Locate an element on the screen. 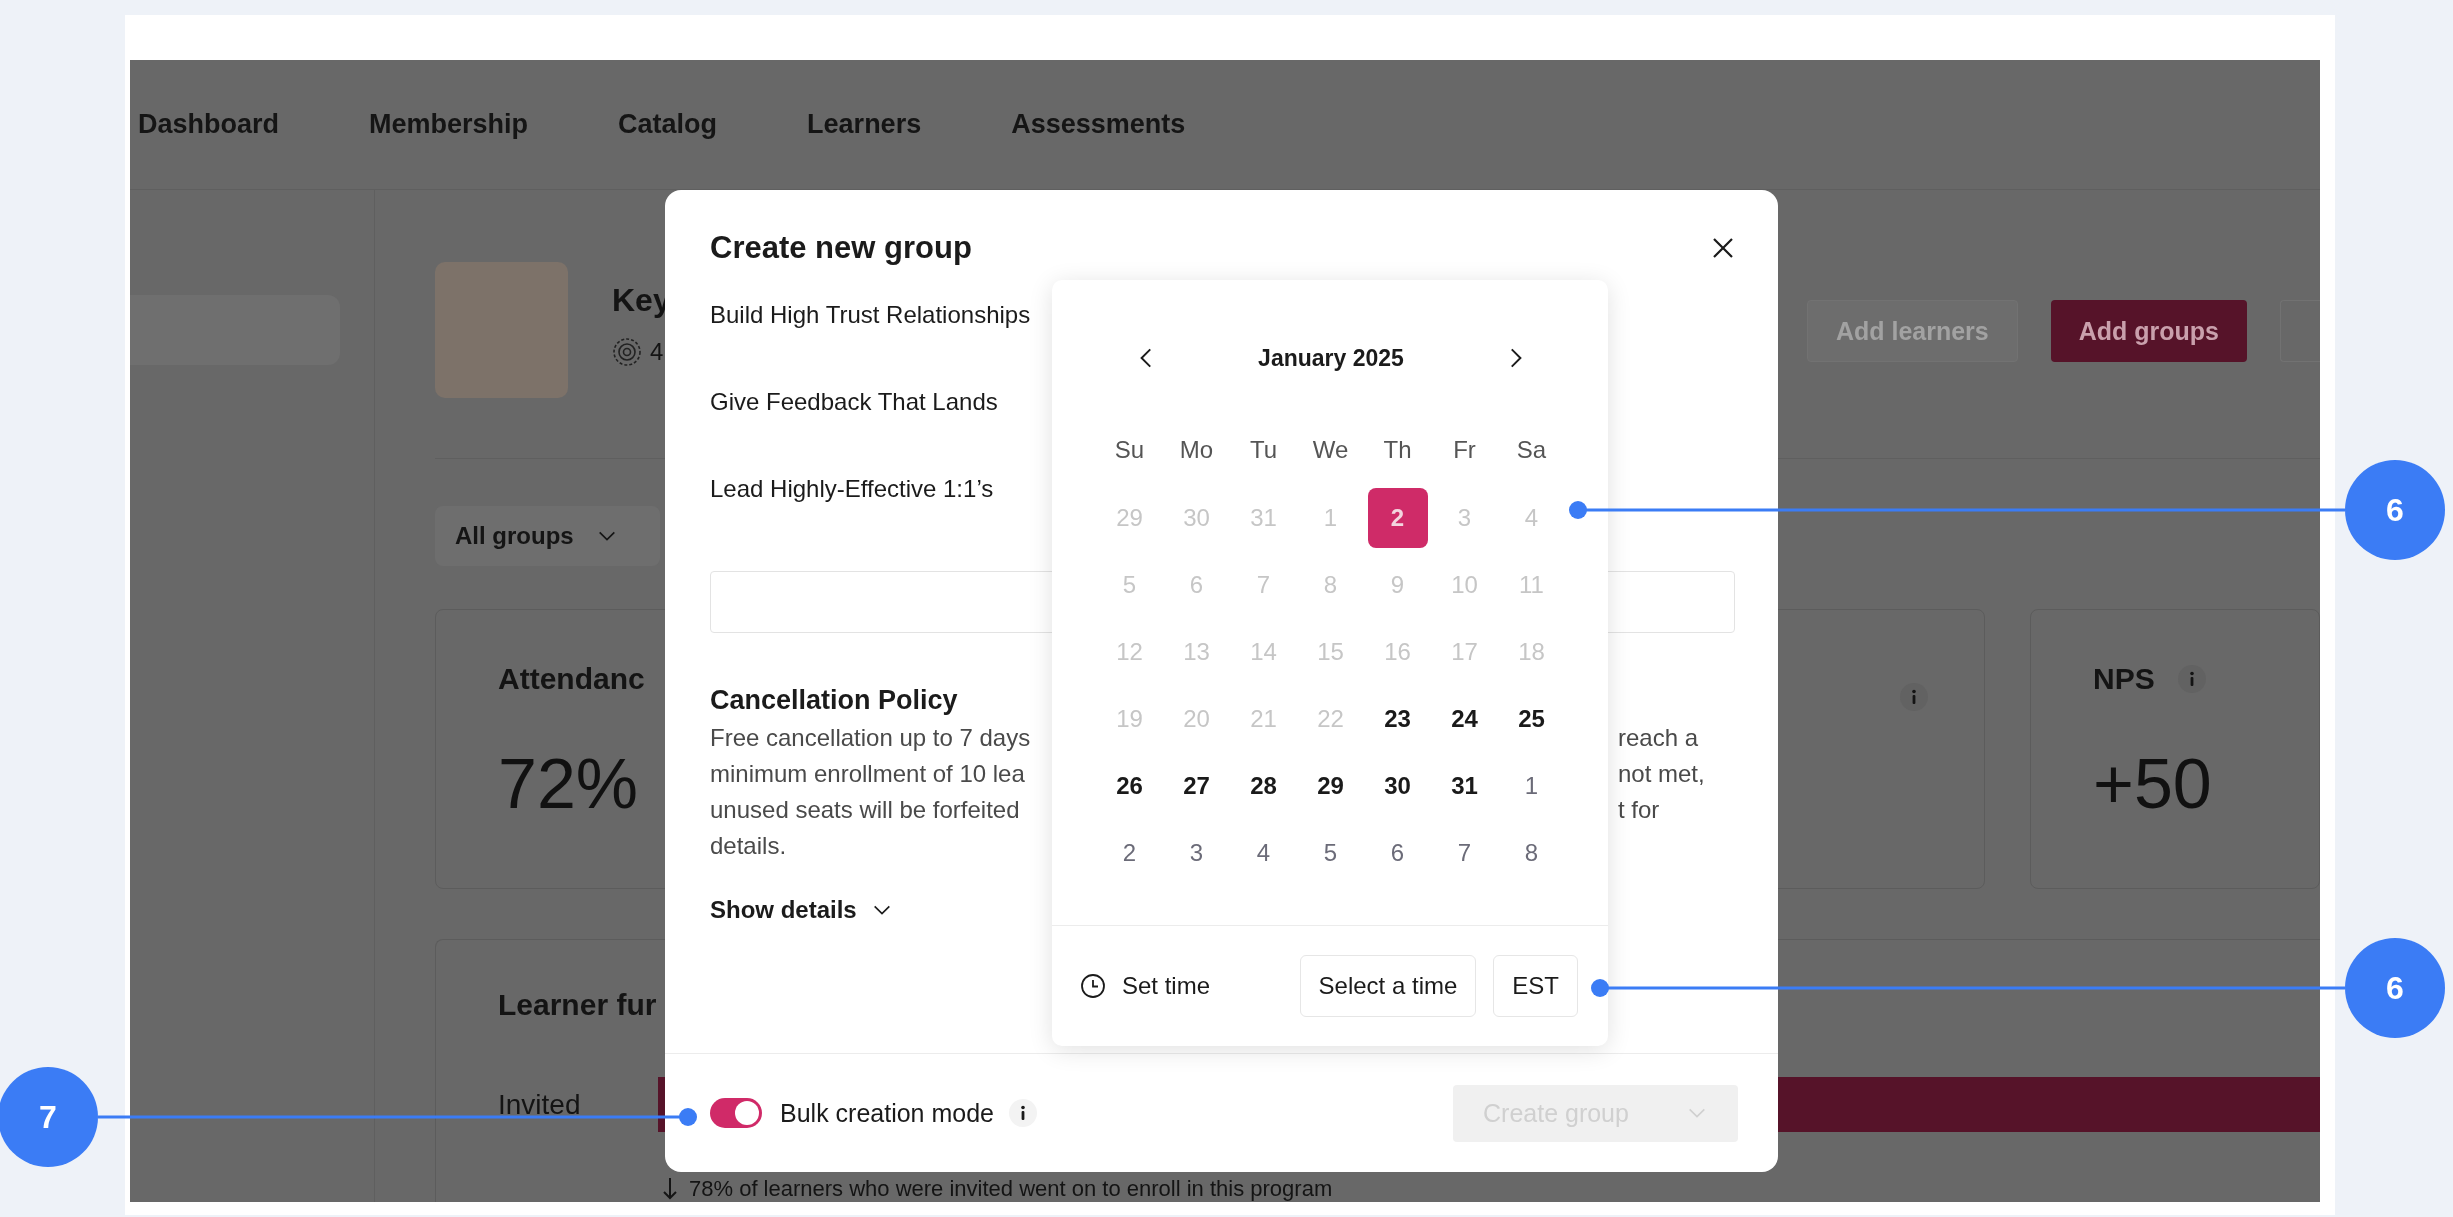 This screenshot has width=2453, height=1217. add-button: Add groups is located at coordinates (2148, 331).